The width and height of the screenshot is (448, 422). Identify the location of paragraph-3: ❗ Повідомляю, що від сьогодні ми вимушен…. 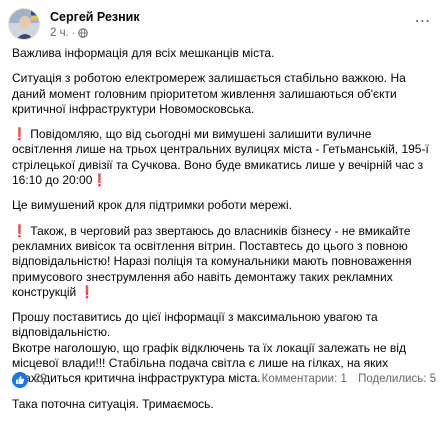
(221, 157).